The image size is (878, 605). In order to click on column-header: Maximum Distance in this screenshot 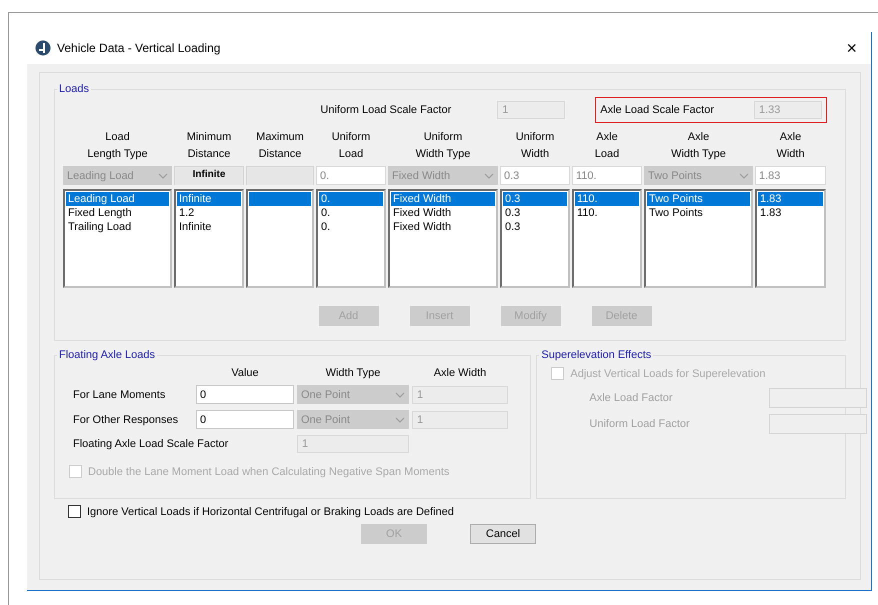, I will do `click(280, 146)`.